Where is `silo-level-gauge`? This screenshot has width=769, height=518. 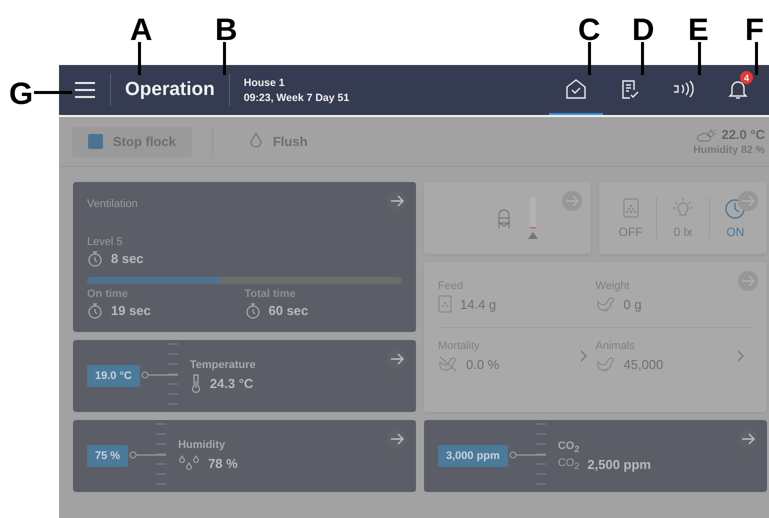 silo-level-gauge is located at coordinates (532, 218).